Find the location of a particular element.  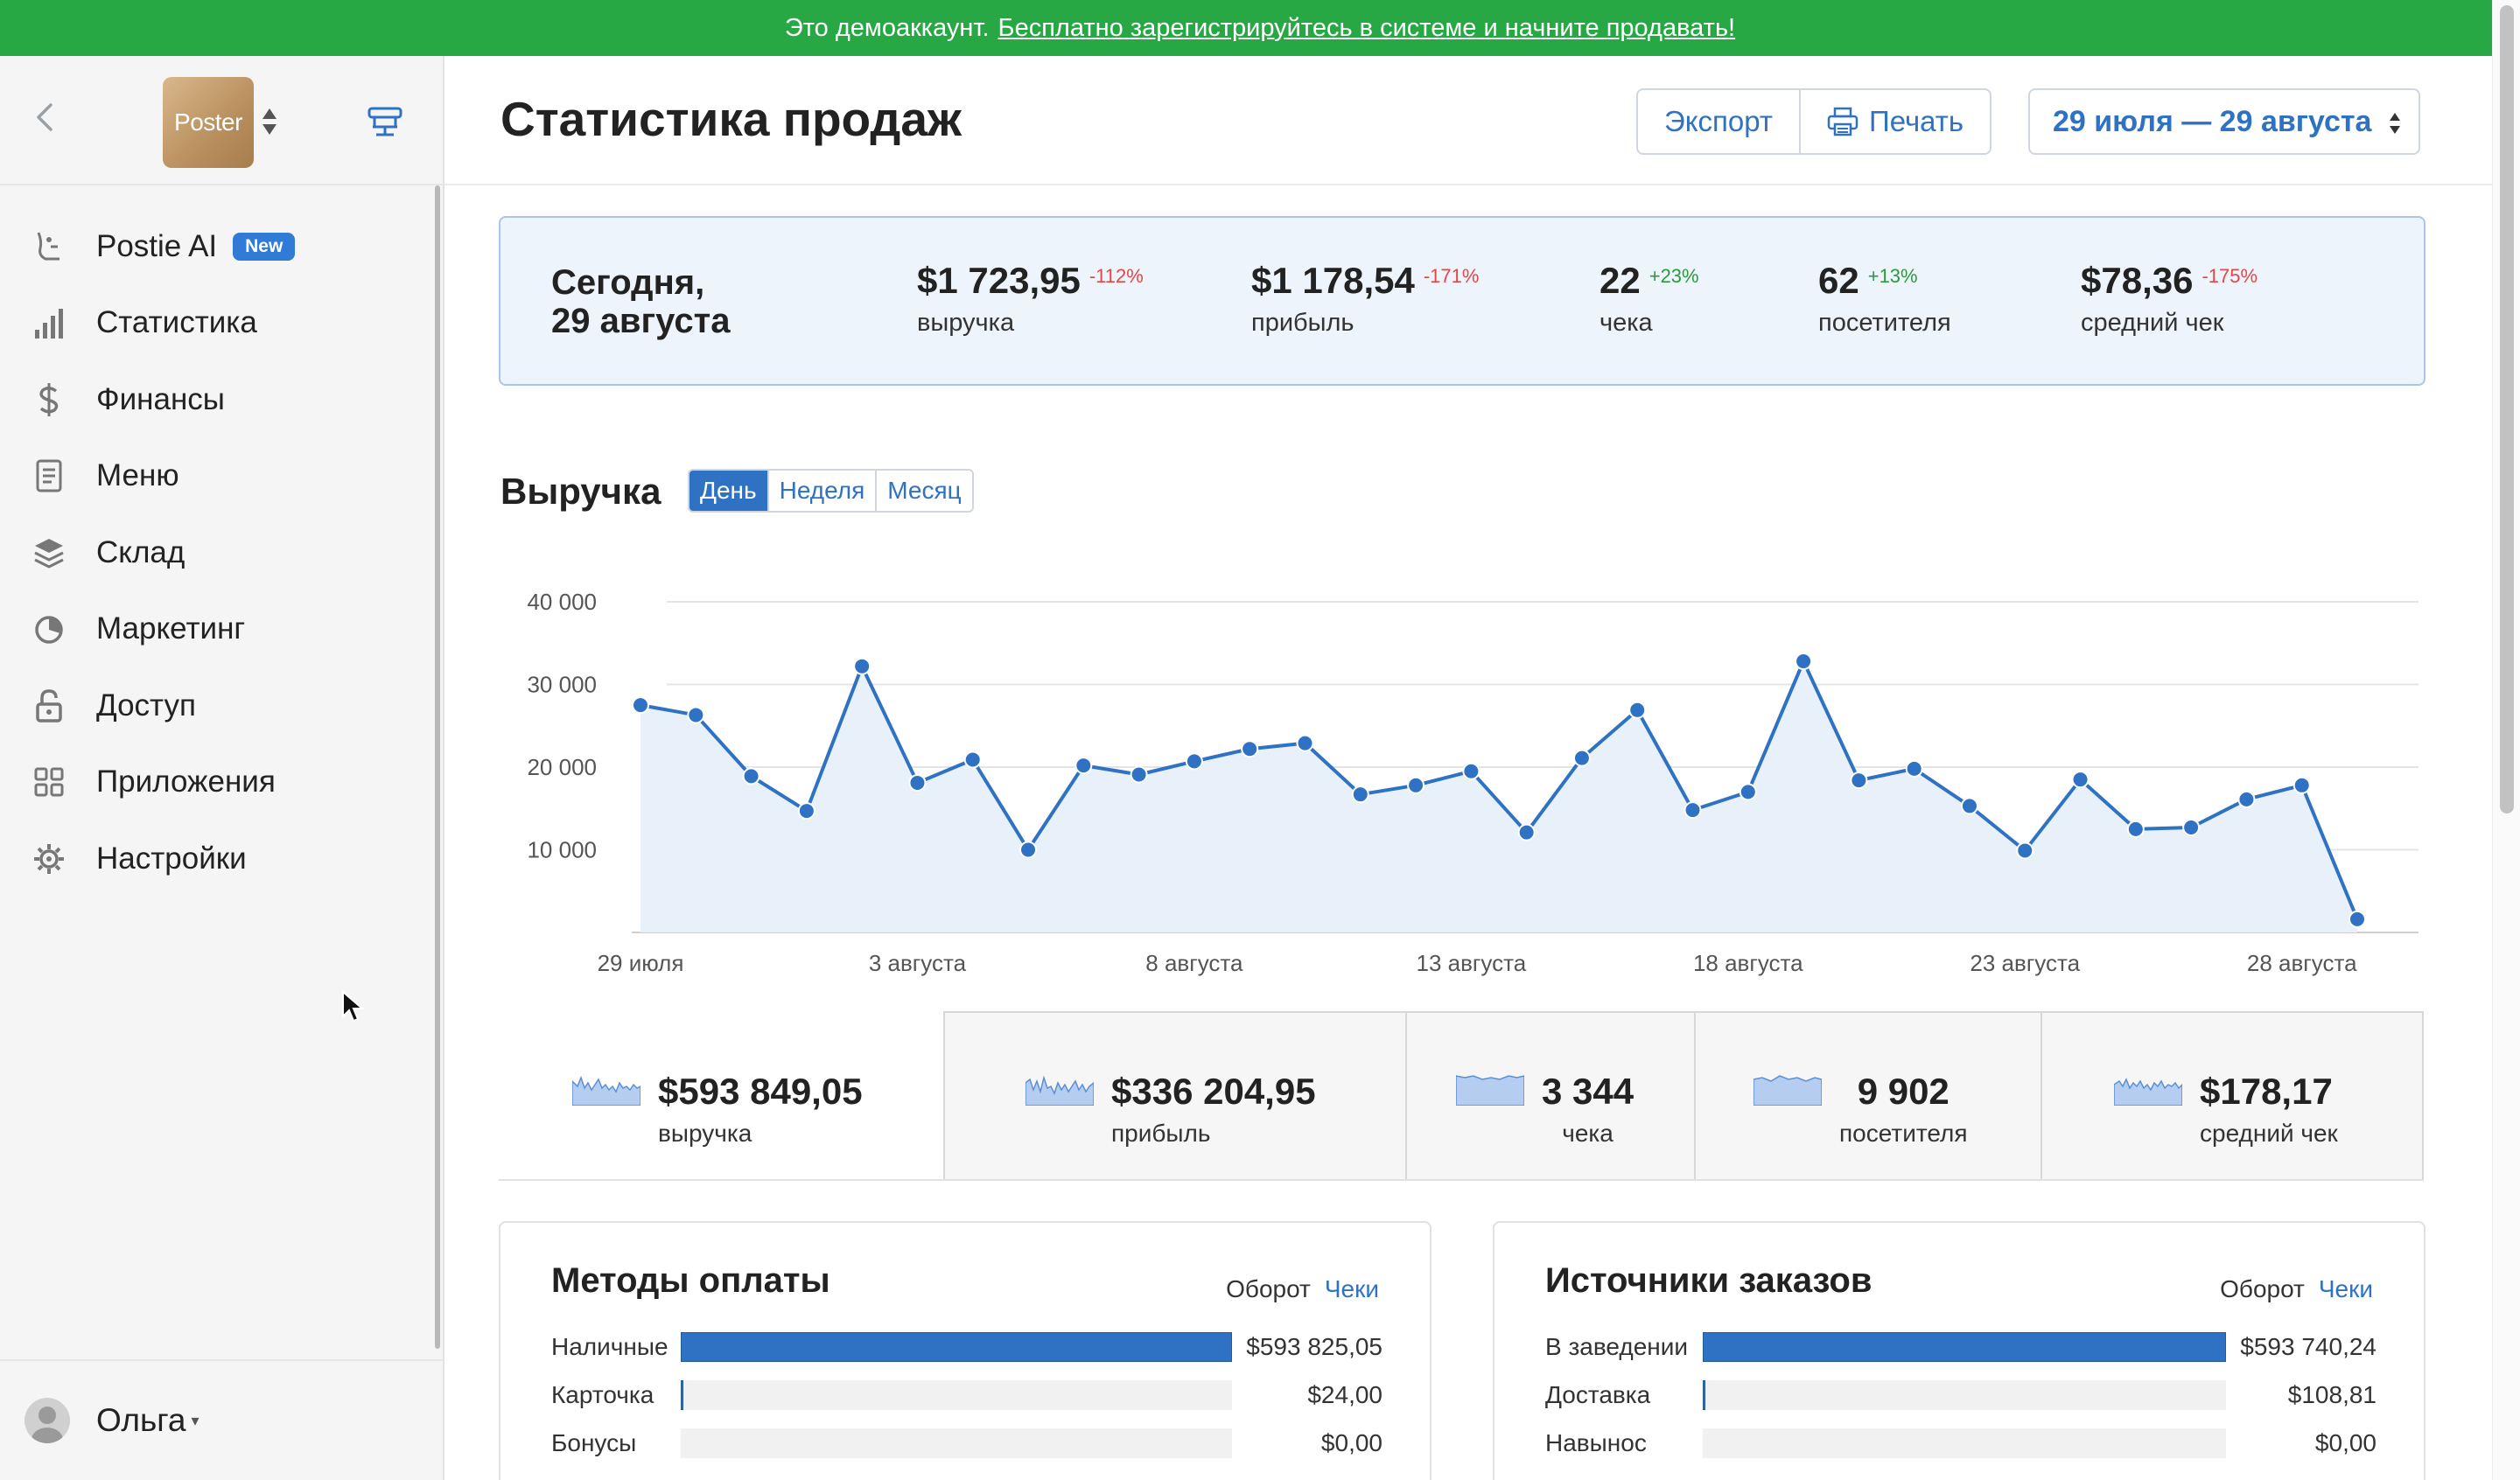

sidebar-item-label: Меню is located at coordinates (137, 476).